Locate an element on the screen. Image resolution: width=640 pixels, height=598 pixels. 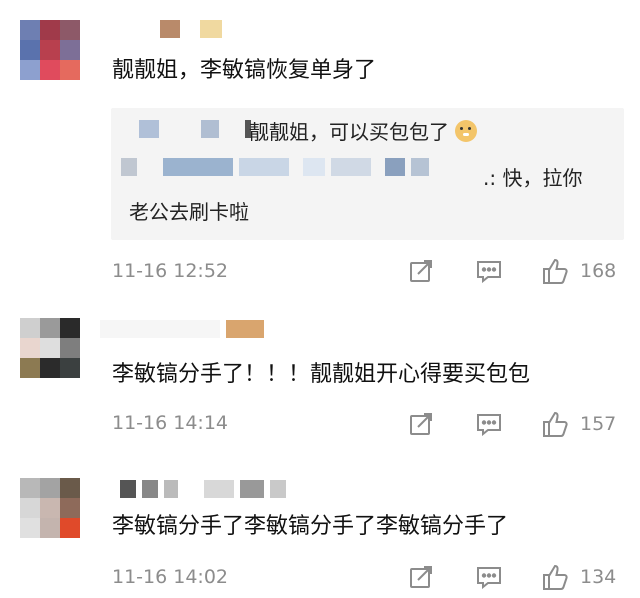
comment-text: 李敏镐分手了李敏镐分手了李敏镐分手了 is located at coordinates (310, 526).